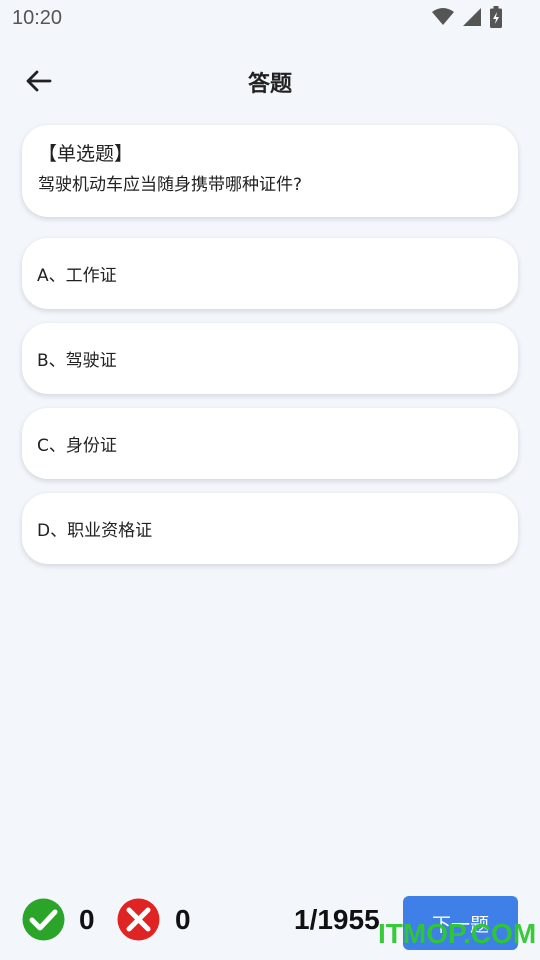 The width and height of the screenshot is (540, 960). I want to click on app-bar: 答题, so click(270, 81).